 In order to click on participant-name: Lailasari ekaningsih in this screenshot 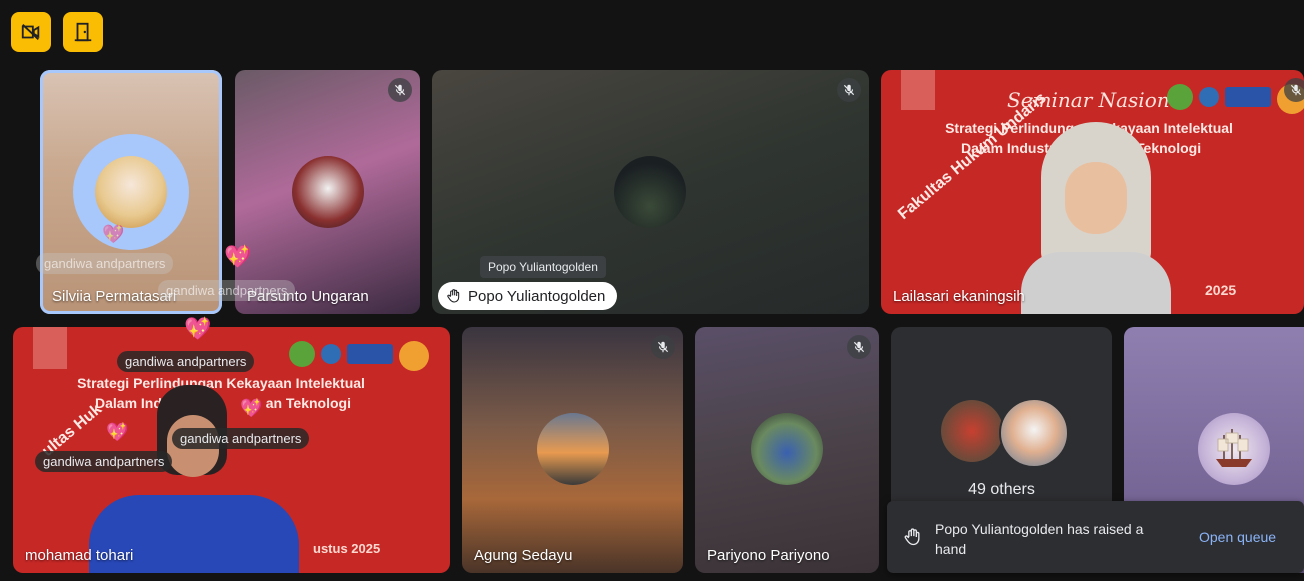, I will do `click(959, 296)`.